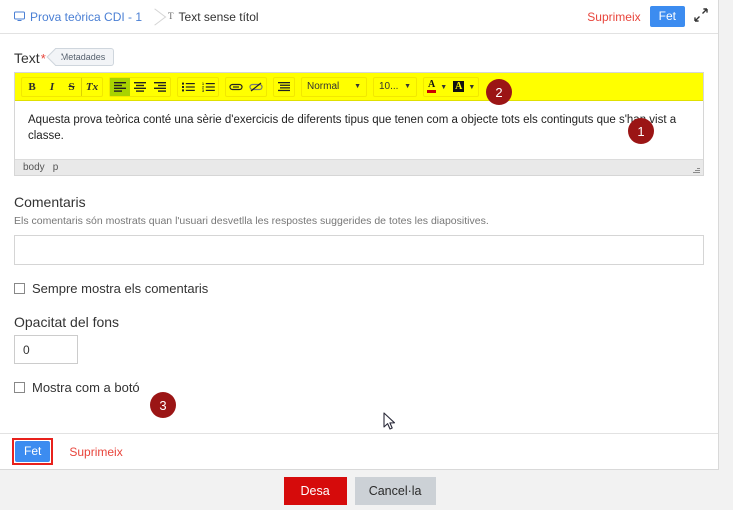  What do you see at coordinates (67, 322) in the screenshot?
I see `background-opacity-title: Opacitat del fons` at bounding box center [67, 322].